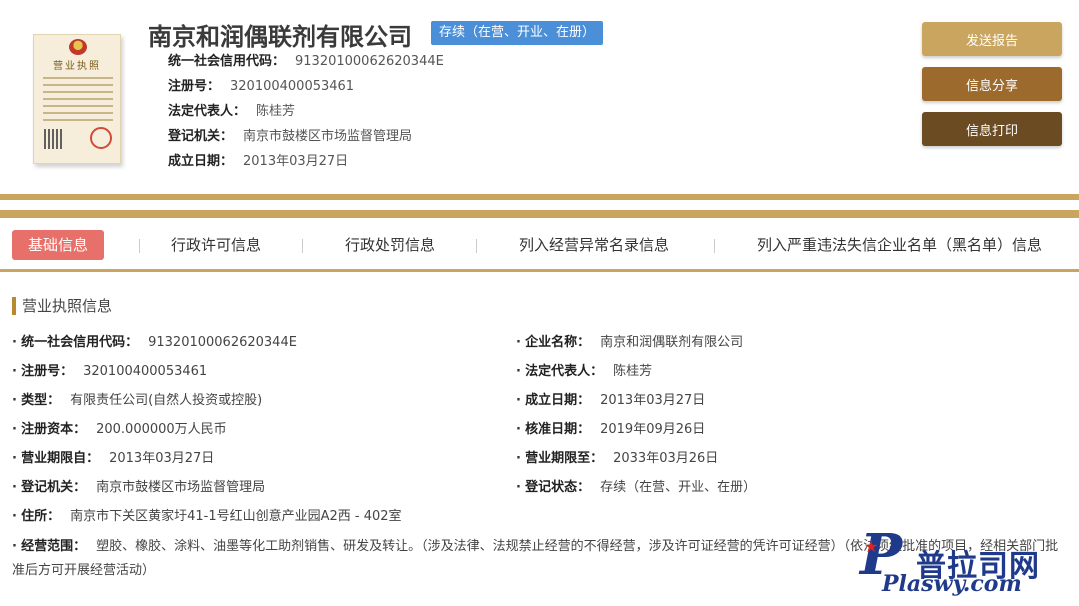 The image size is (1079, 606). I want to click on field-value: 南京市下关区黄家圩41-1号红山创意产业园A2西 - 402室, so click(236, 516).